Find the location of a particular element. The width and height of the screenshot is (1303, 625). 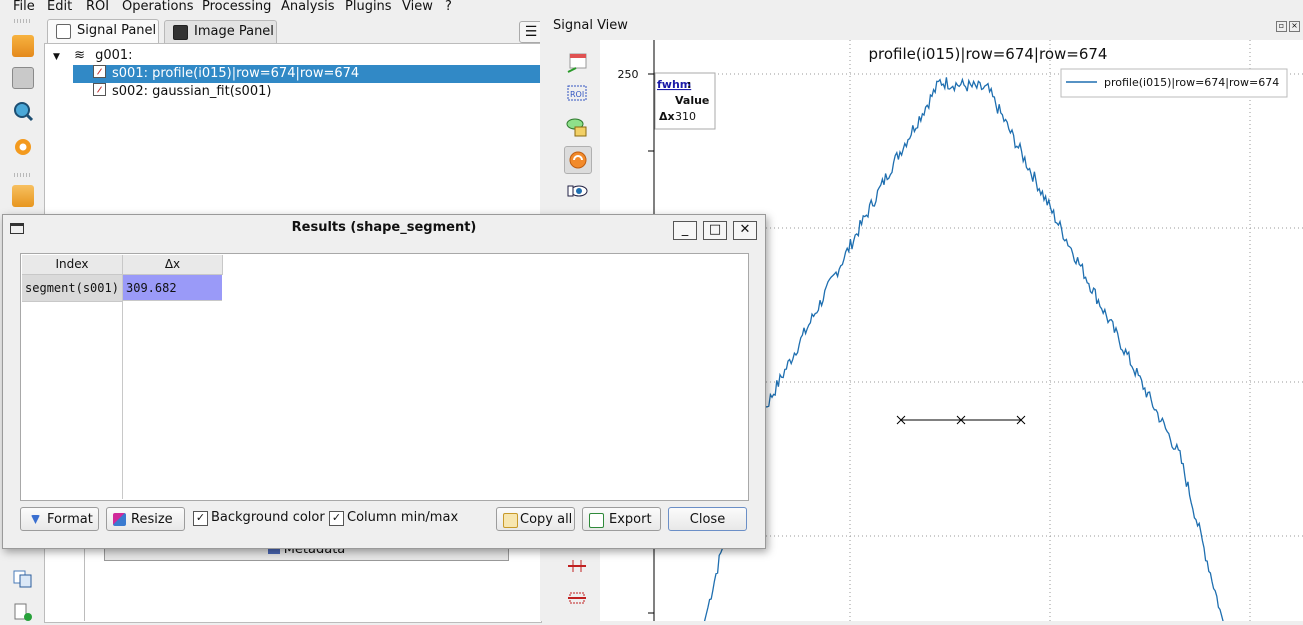

menu-processing: Processing is located at coordinates (236, 7).